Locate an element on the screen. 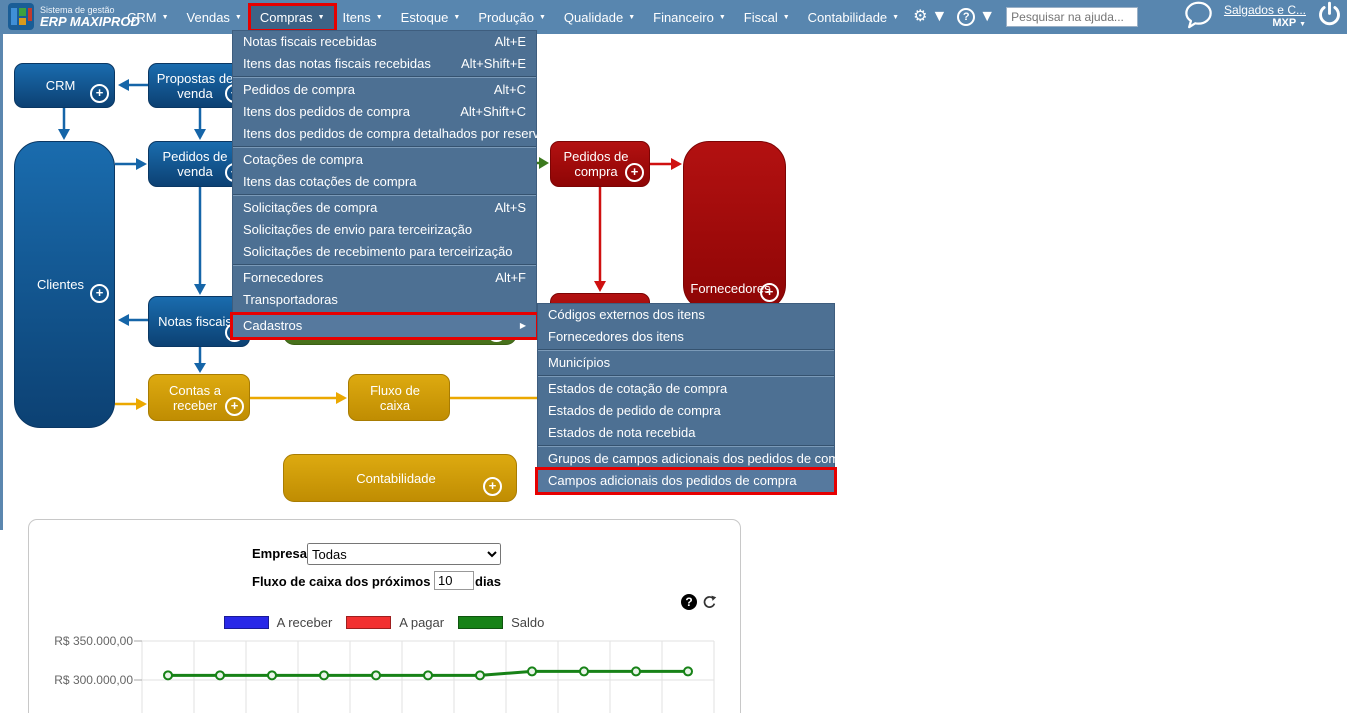 The image size is (1347, 713). compras-item-pedidos-de-compra: Pedidos de compra Alt+C is located at coordinates (384, 90).